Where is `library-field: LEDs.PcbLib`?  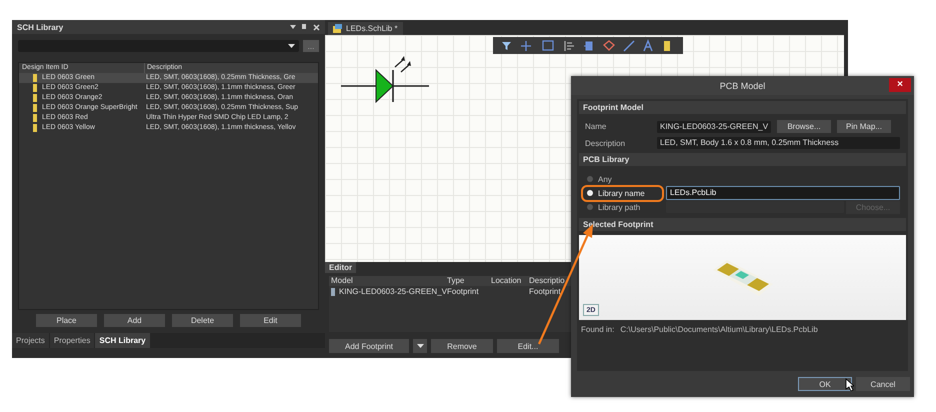
library-field: LEDs.PcbLib is located at coordinates (783, 193).